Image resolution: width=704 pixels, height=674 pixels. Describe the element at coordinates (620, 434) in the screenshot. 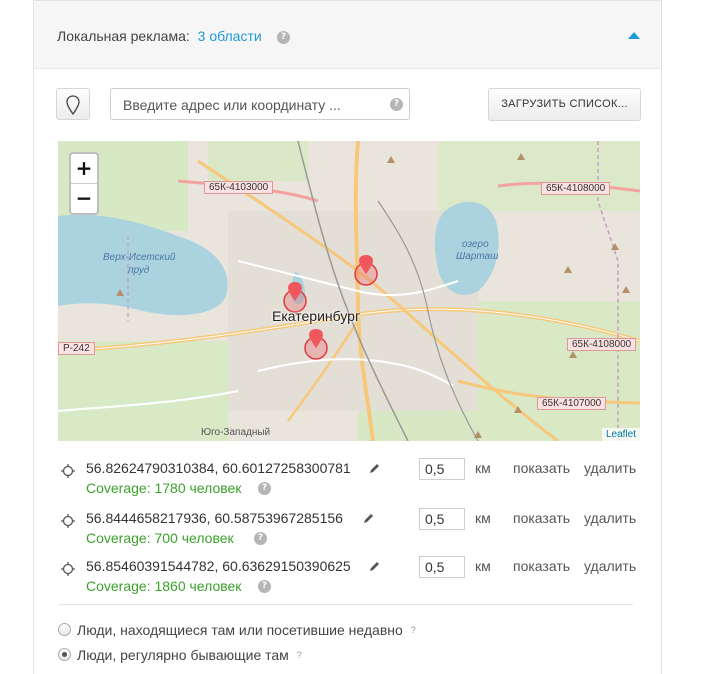

I see `map-attribution-link: Leaflet` at that location.